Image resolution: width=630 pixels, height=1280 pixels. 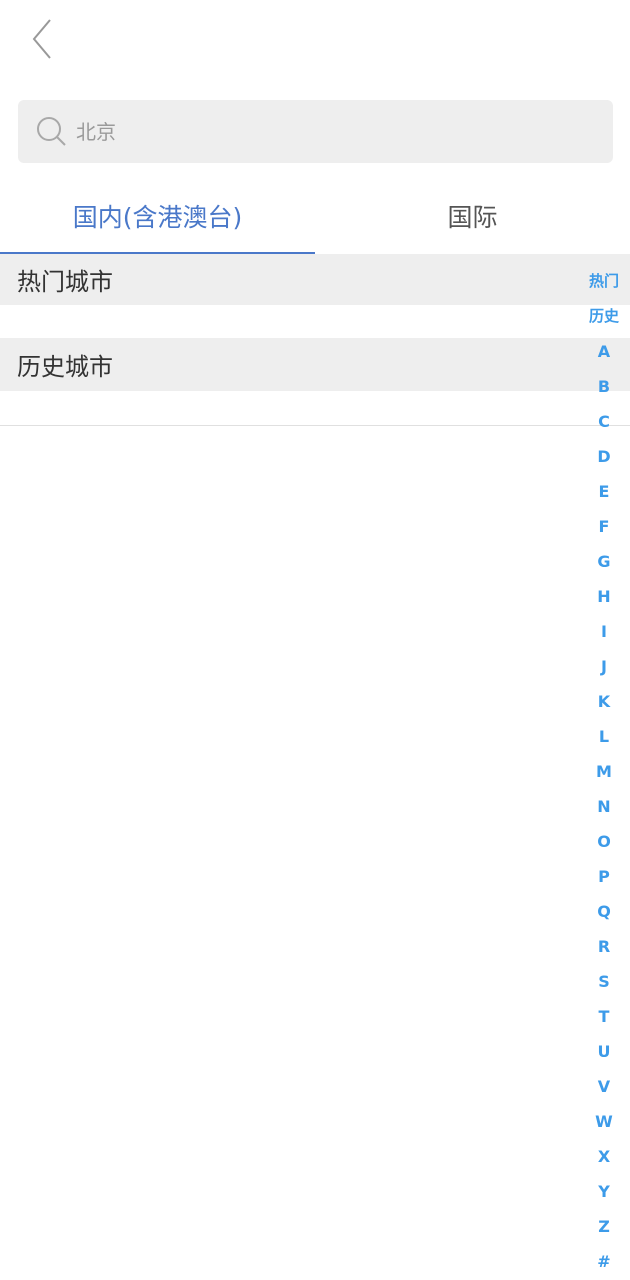 I want to click on index-item-a: A, so click(x=604, y=351).